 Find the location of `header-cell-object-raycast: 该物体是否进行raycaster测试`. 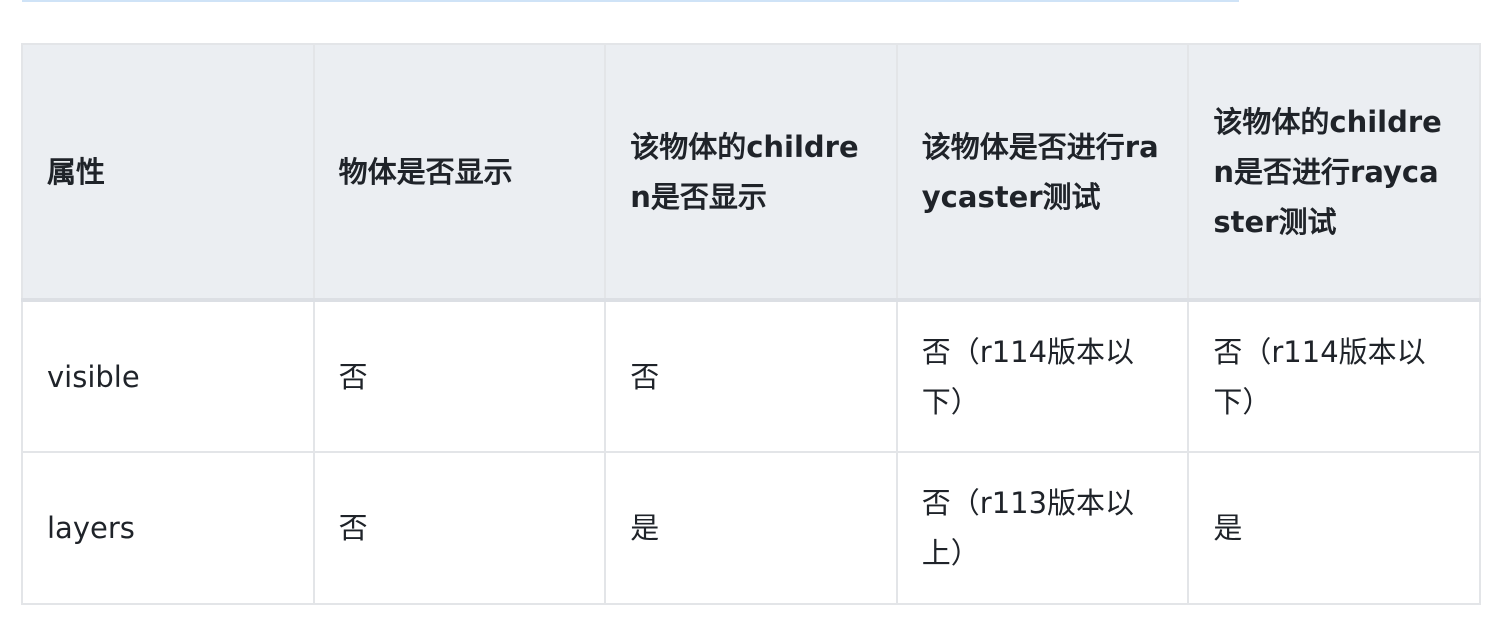

header-cell-object-raycast: 该物体是否进行raycaster测试 is located at coordinates (1042, 172).